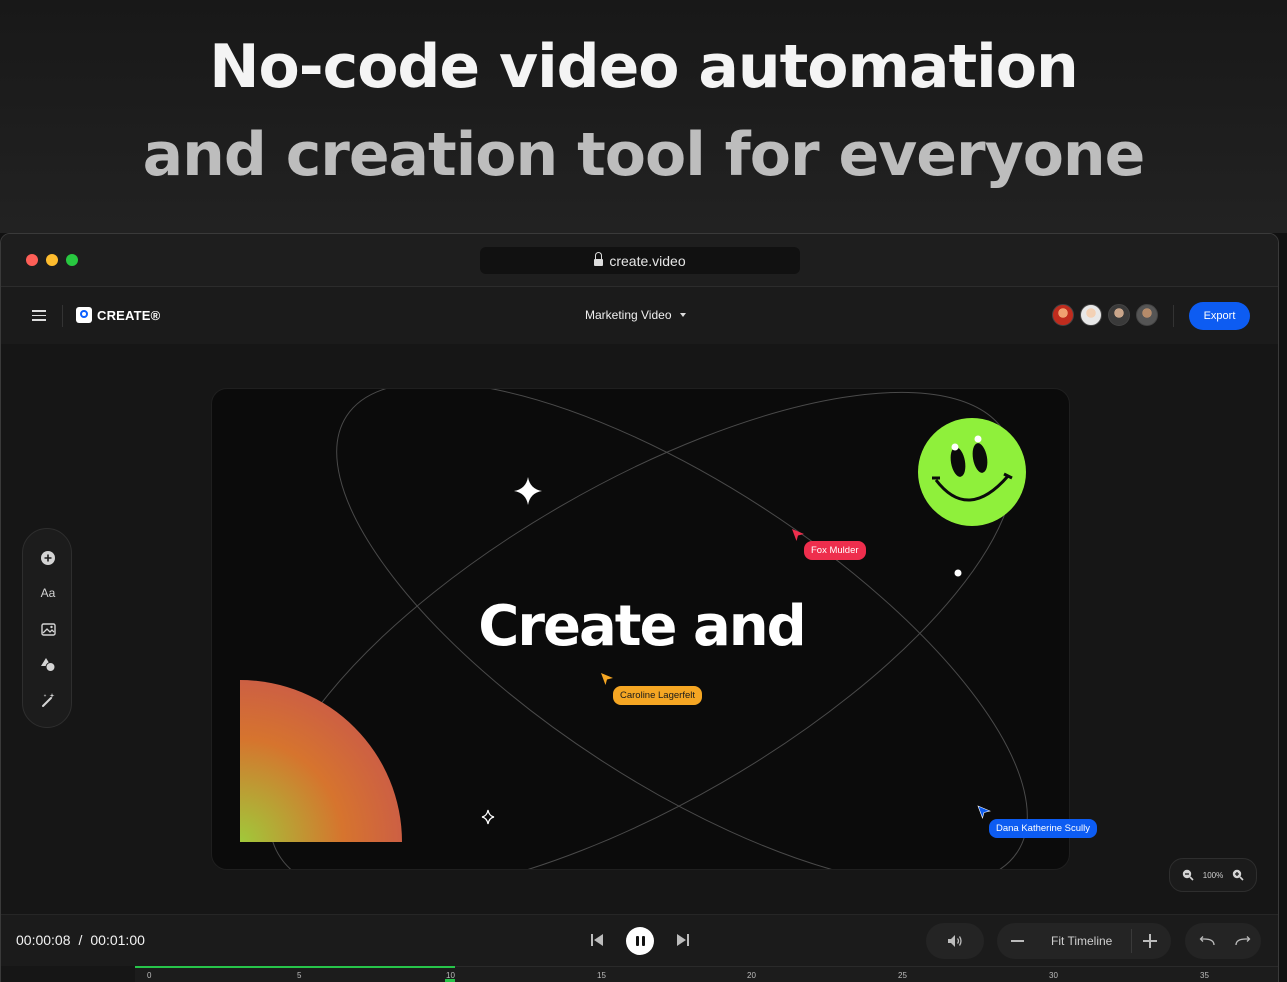 This screenshot has height=982, width=1287. Describe the element at coordinates (657, 695) in the screenshot. I see `collaborator-cursor-label: Caroline Lagerfelt` at that location.